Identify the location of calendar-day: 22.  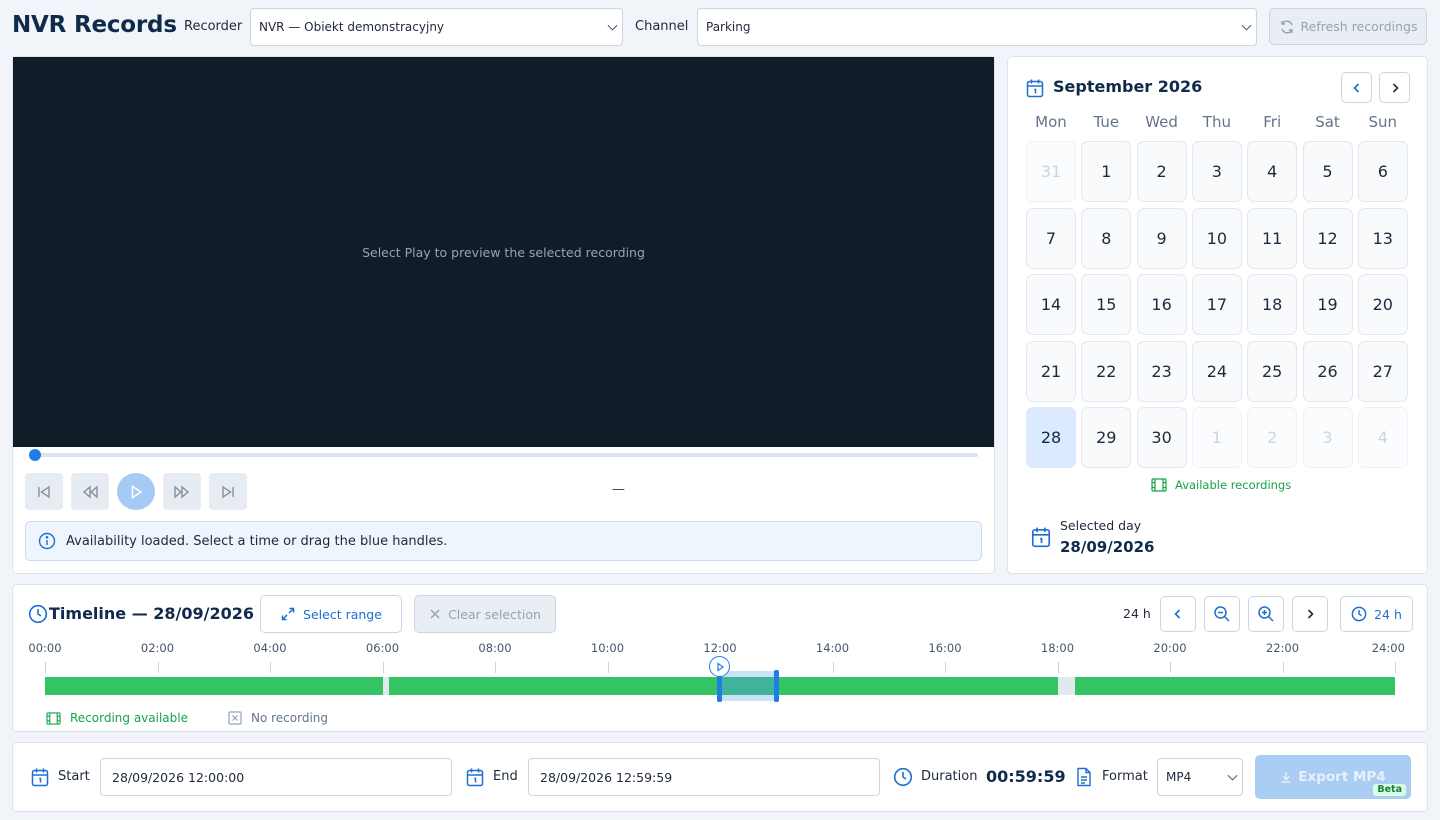
(1106, 371).